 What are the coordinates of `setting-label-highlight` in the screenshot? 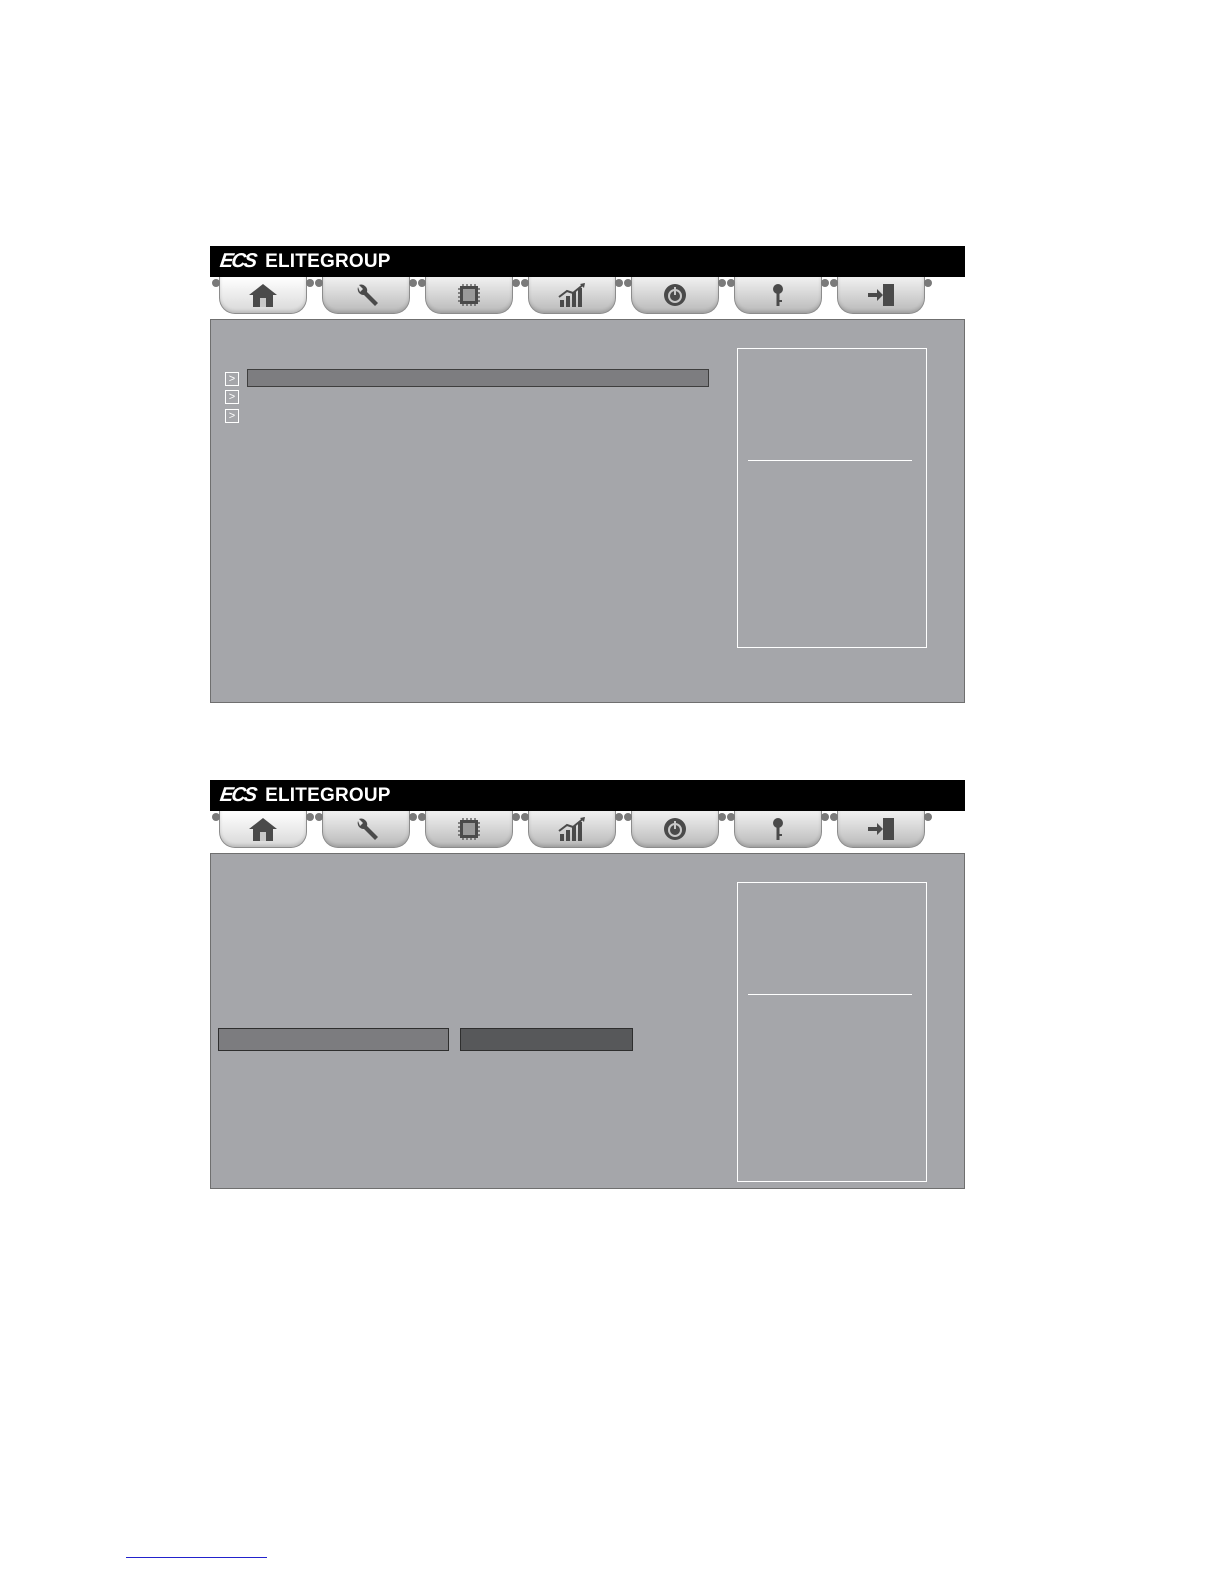 It's located at (333, 1039).